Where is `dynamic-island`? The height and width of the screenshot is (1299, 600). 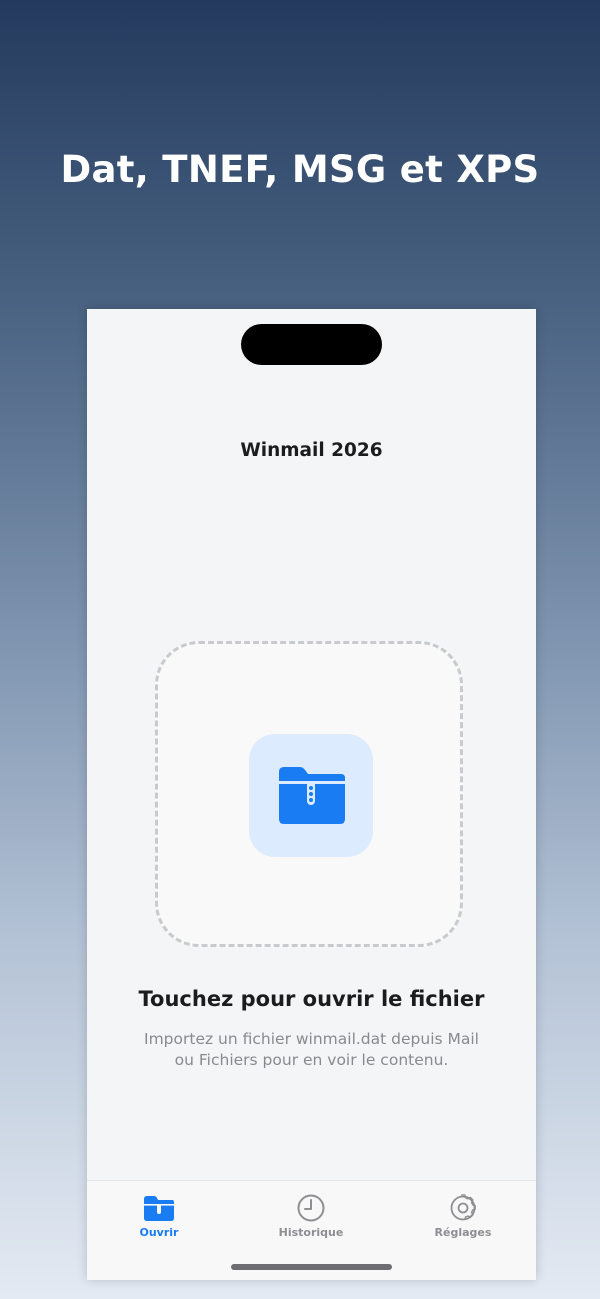
dynamic-island is located at coordinates (311, 344).